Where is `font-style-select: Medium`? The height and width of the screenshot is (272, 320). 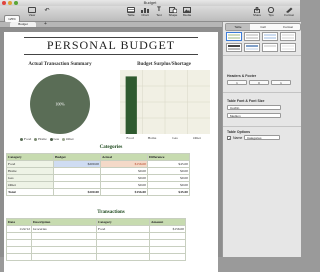 font-style-select: Medium is located at coordinates (254, 115).